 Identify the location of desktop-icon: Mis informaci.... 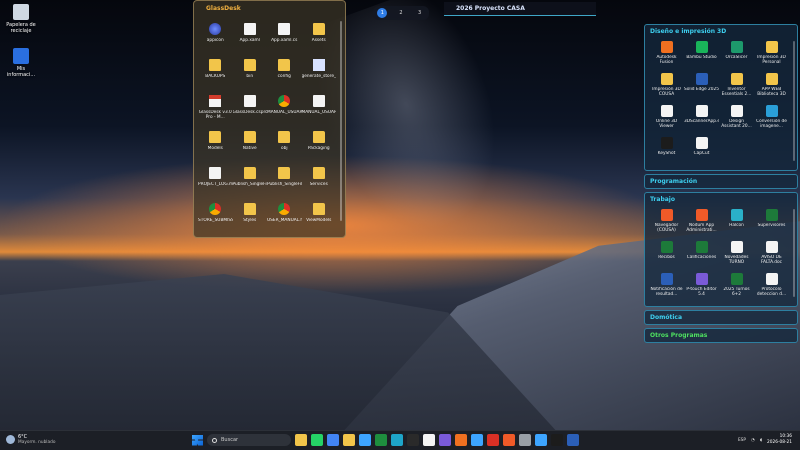
(21, 63).